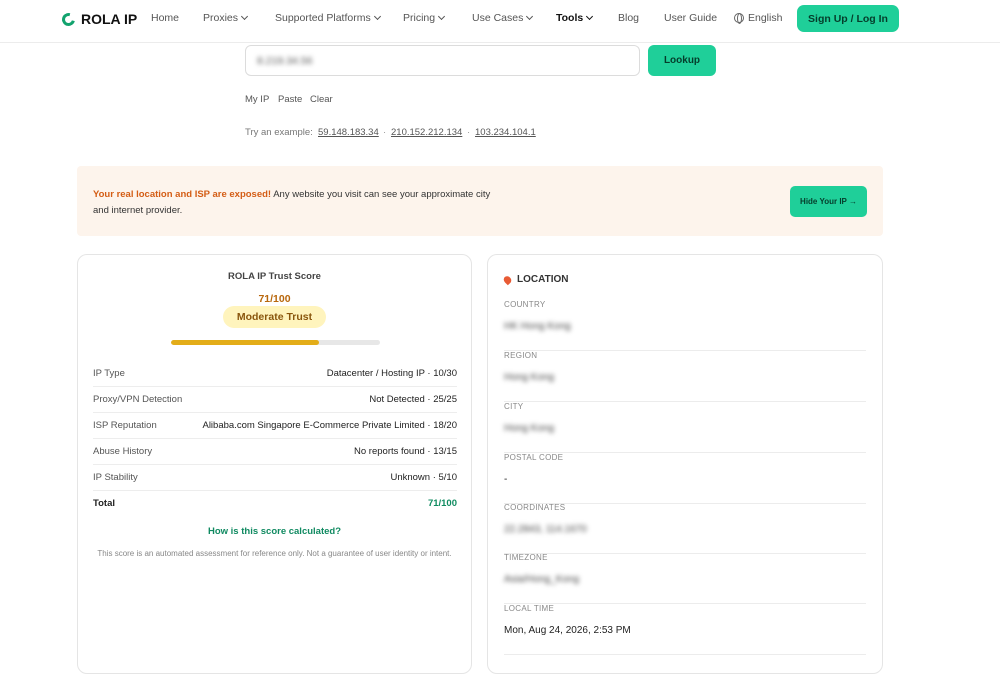  I want to click on score-calculation-link: How is this score calculated?, so click(274, 531).